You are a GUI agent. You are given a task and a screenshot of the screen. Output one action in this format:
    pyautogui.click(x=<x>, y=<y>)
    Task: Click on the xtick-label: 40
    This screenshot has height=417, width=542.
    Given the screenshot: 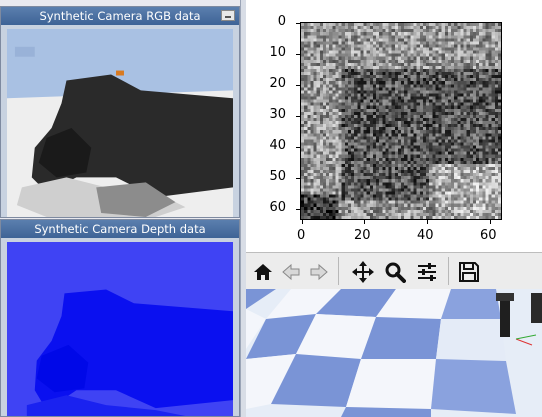 What is the action you would take?
    pyautogui.click(x=425, y=235)
    